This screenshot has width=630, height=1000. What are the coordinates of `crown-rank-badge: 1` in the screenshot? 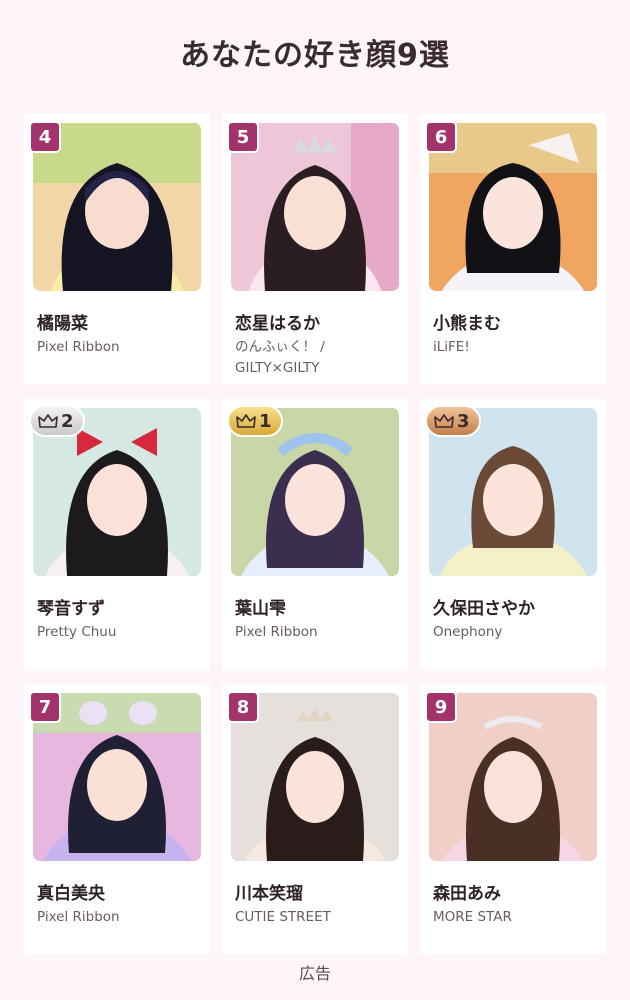 It's located at (255, 421).